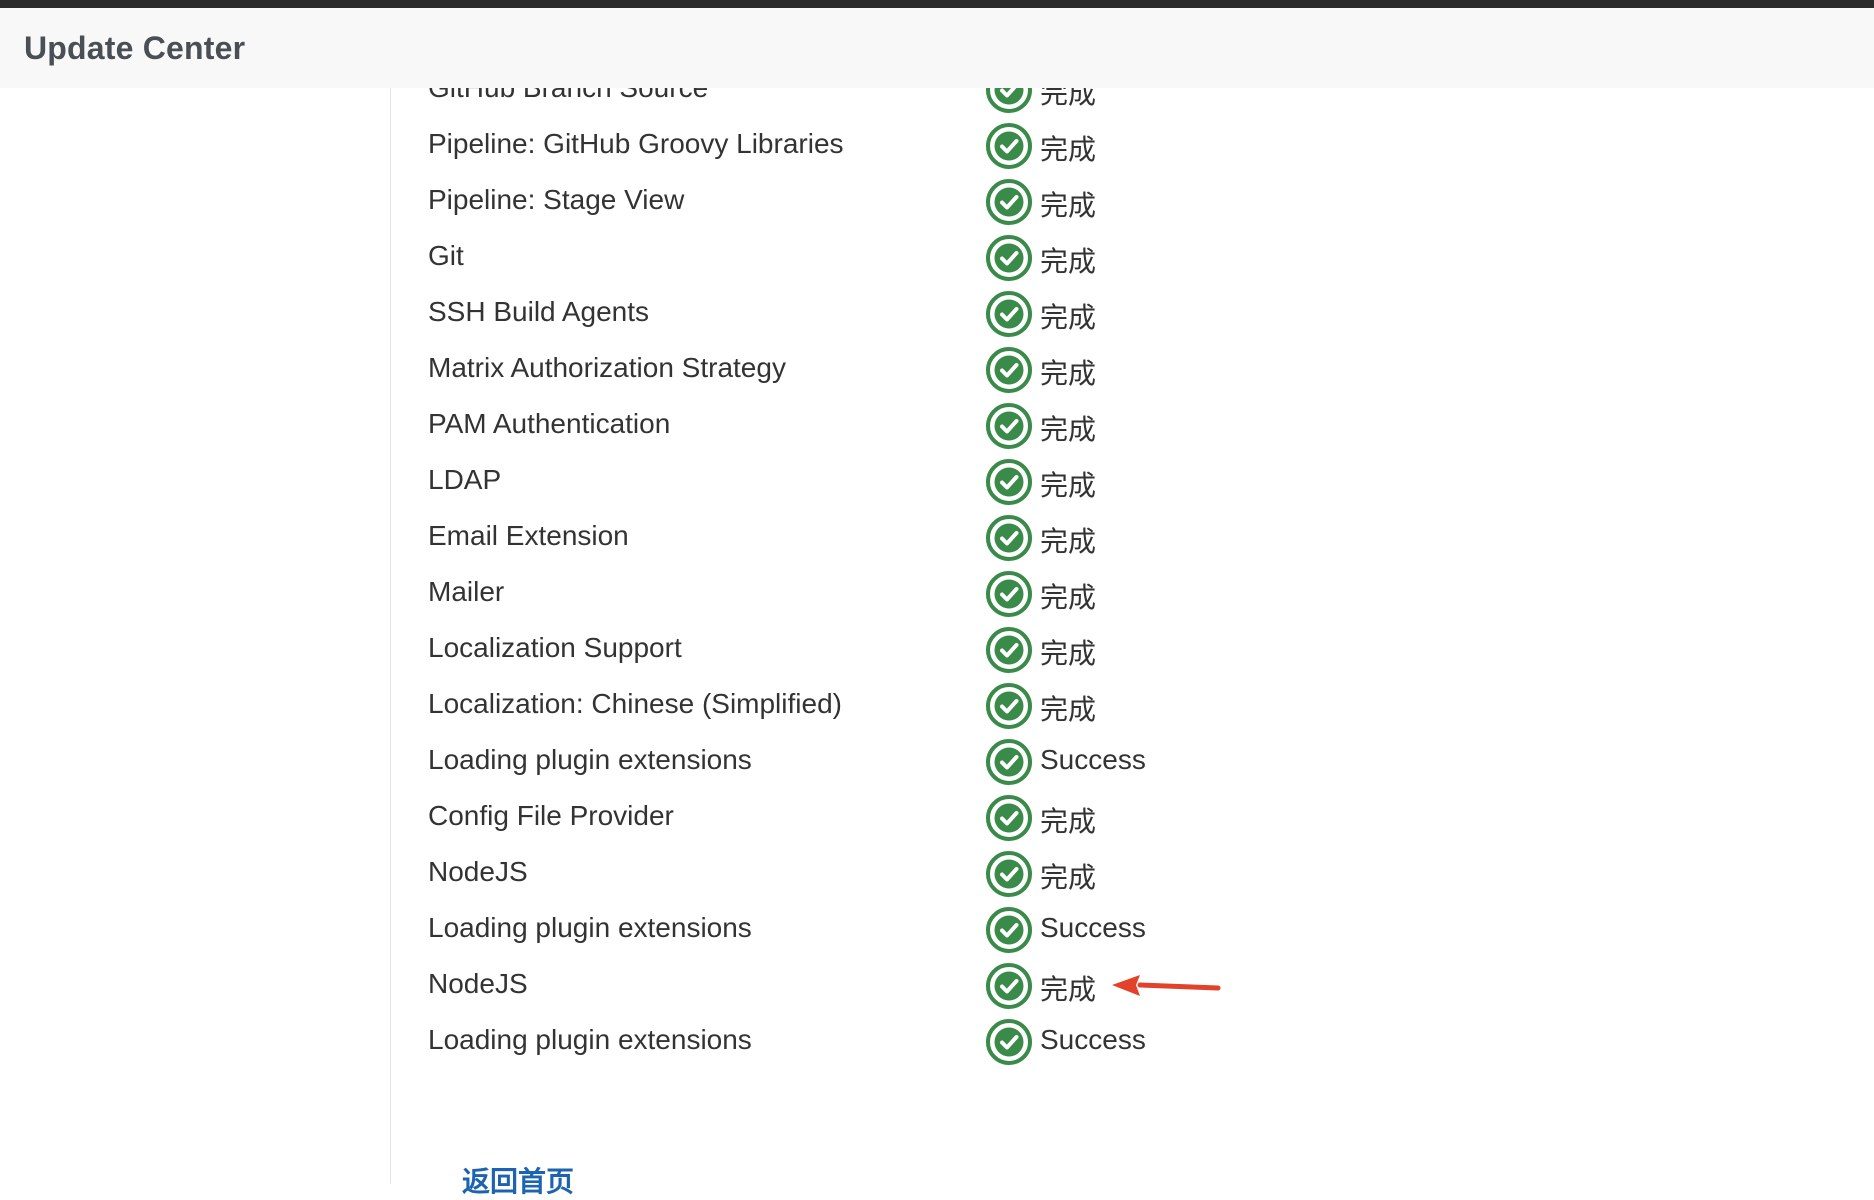 The width and height of the screenshot is (1874, 1200). I want to click on plugin-name: Git, so click(446, 255).